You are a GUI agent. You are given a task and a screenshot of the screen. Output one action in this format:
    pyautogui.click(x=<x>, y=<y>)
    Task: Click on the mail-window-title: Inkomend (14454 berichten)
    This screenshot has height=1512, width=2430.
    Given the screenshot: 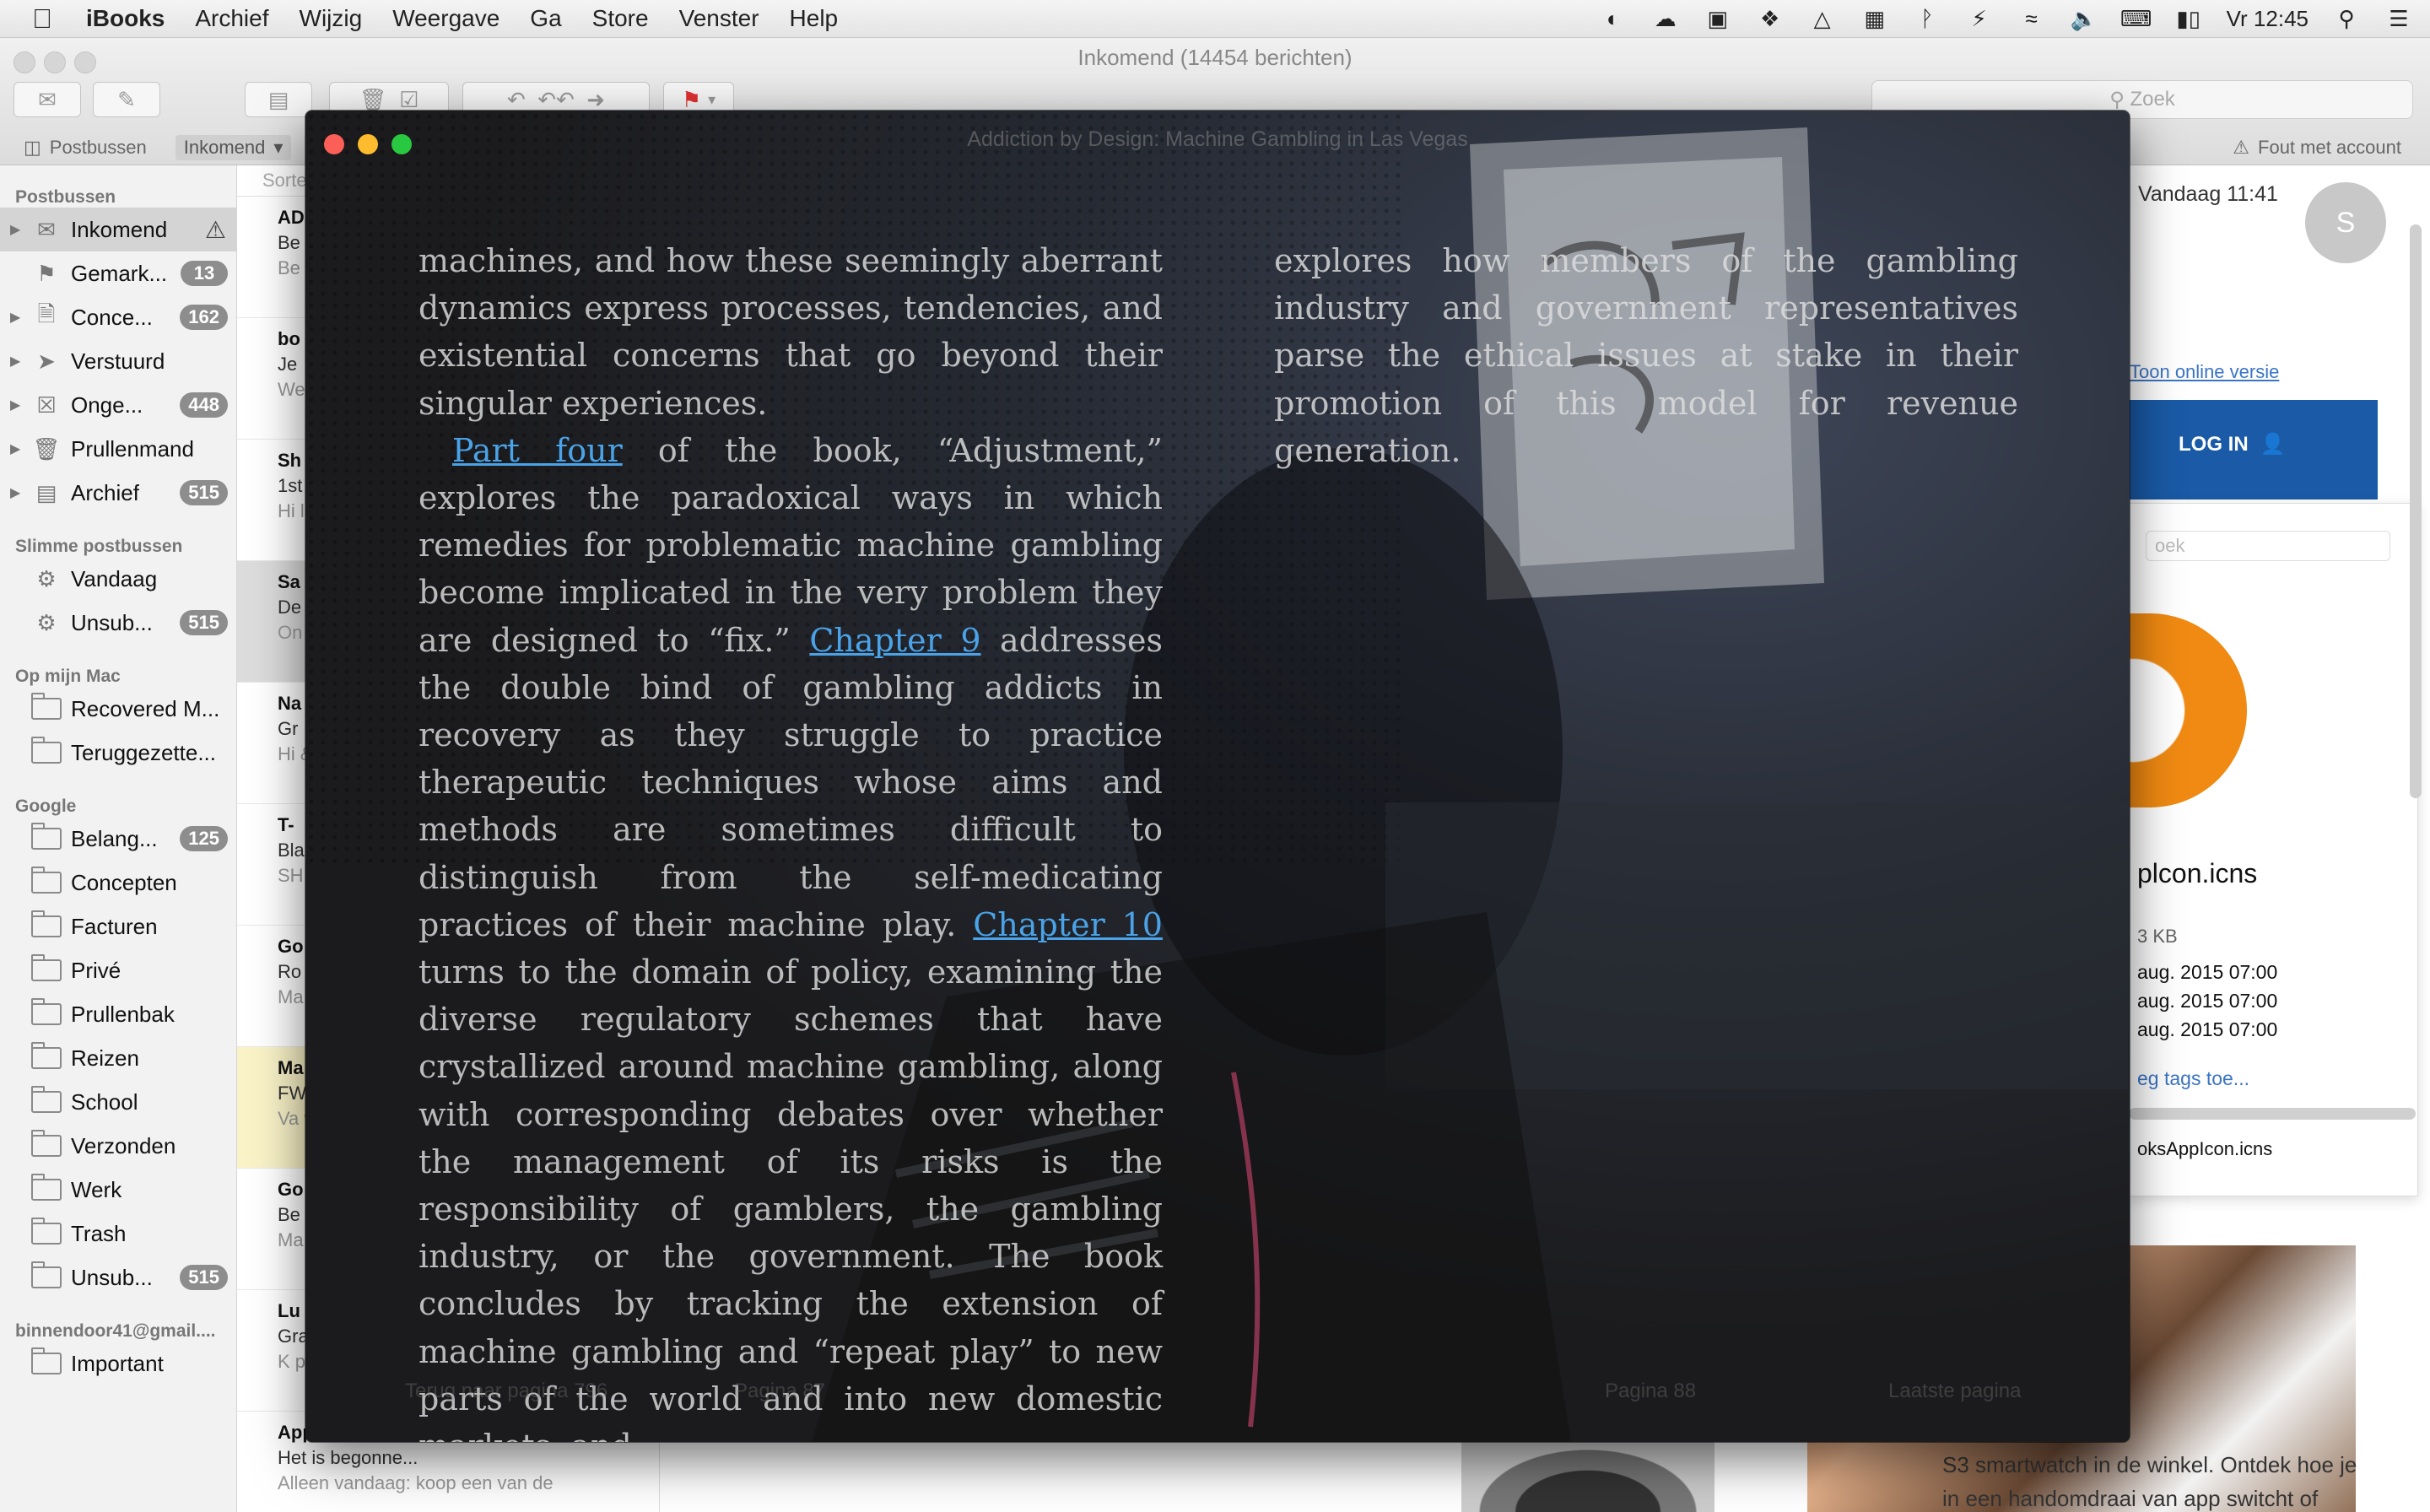 What is the action you would take?
    pyautogui.click(x=1215, y=57)
    